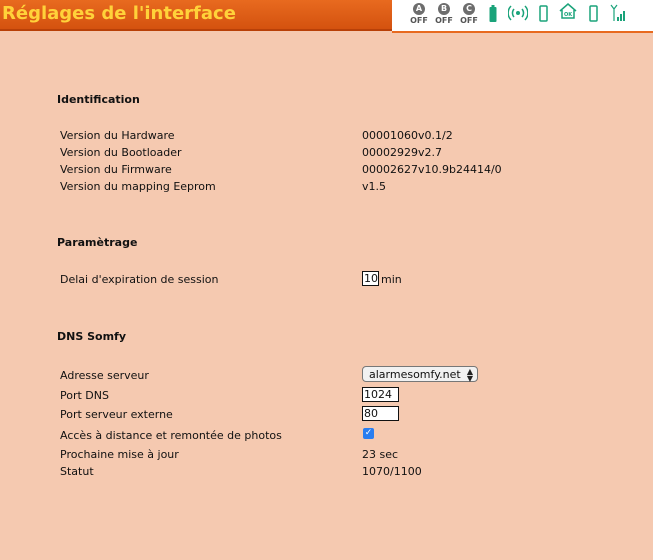  I want to click on hardware-version-label: Version du Hardware, so click(117, 135).